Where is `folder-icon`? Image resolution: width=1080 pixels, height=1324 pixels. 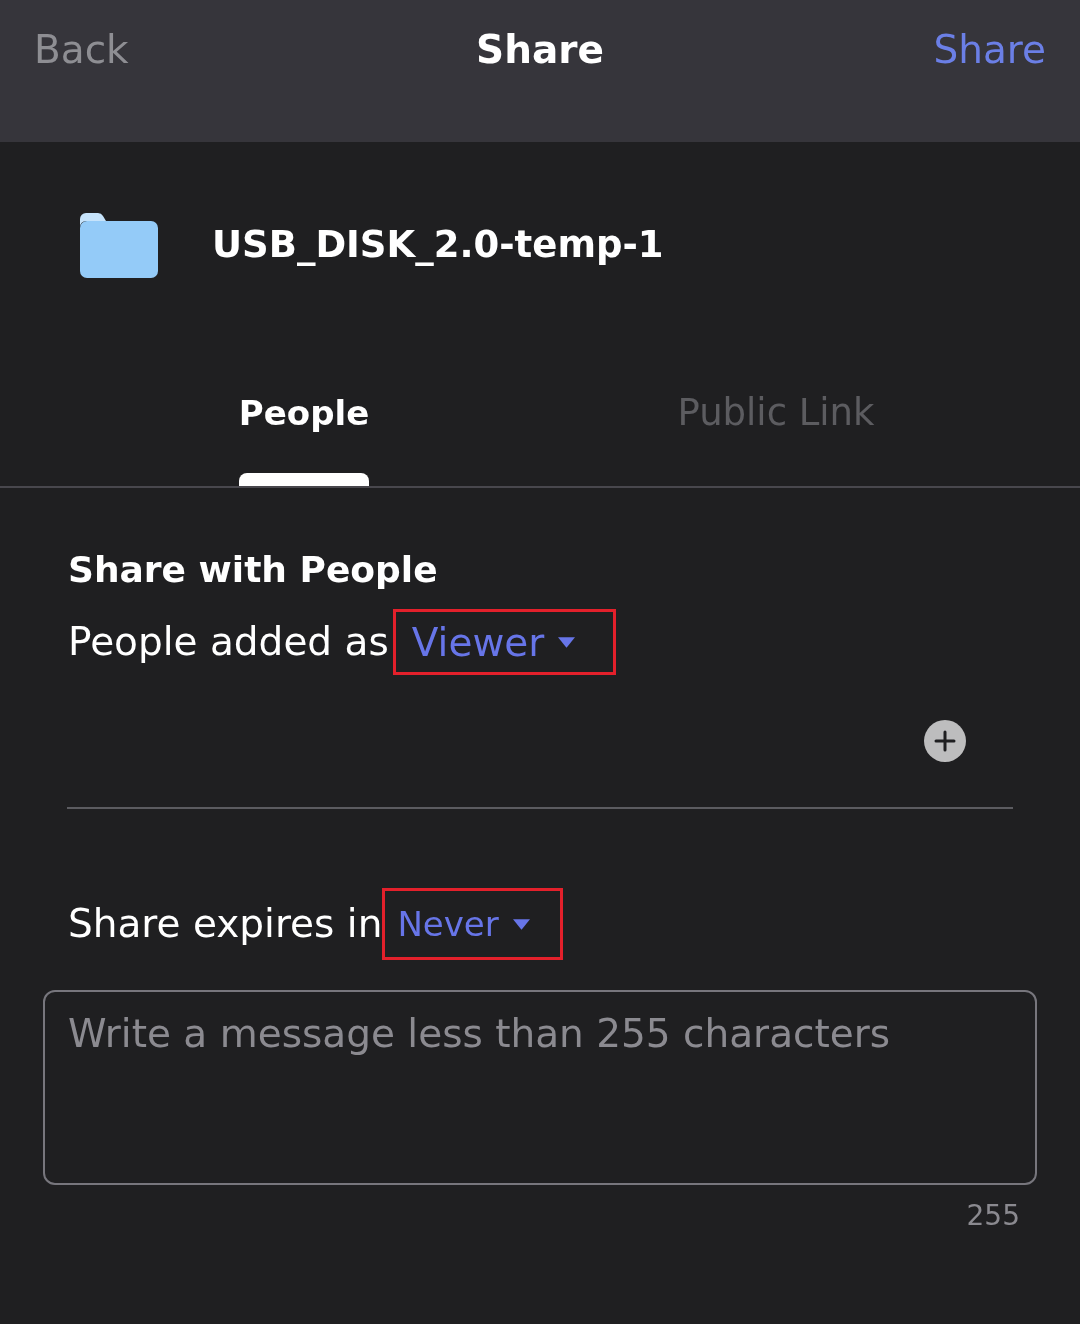
folder-icon is located at coordinates (119, 245).